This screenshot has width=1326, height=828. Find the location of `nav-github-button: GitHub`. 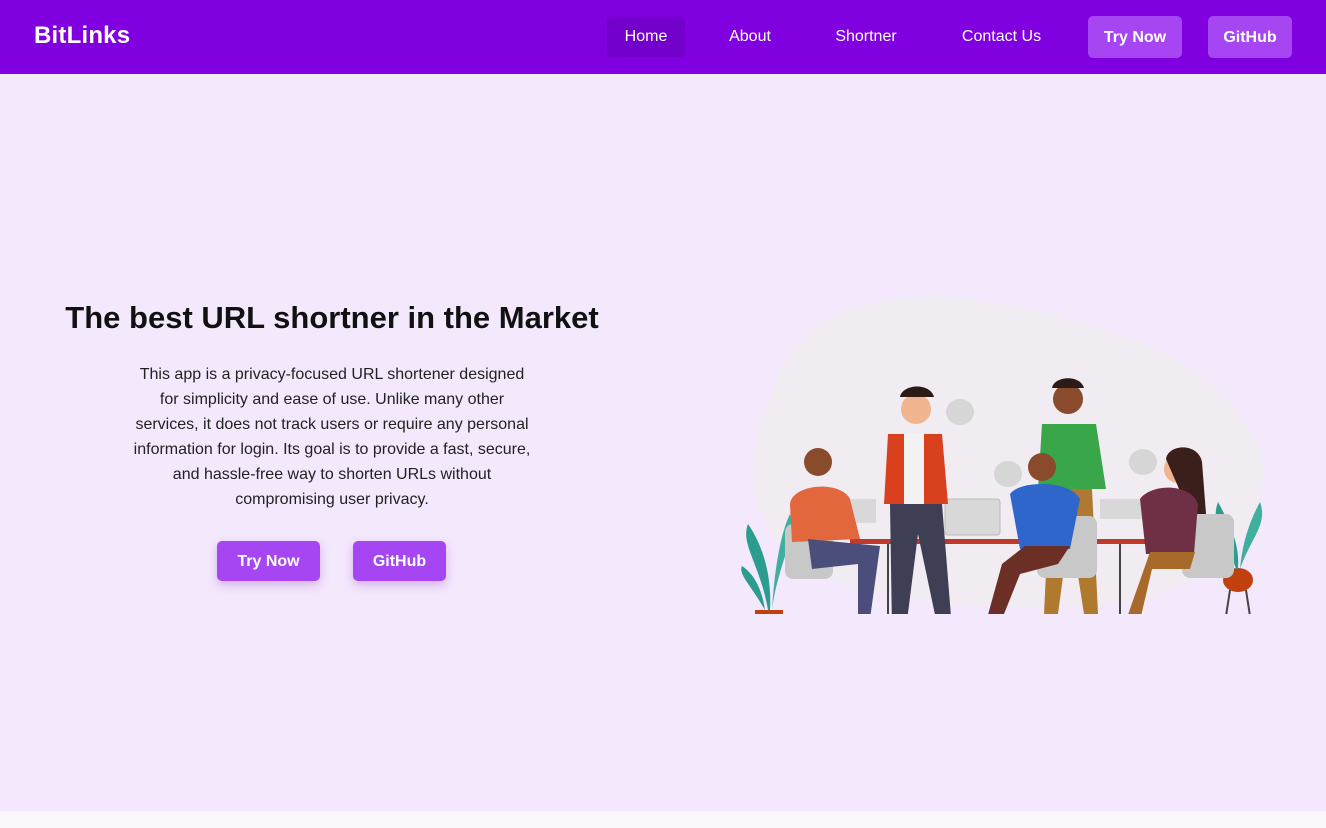

nav-github-button: GitHub is located at coordinates (1250, 37).